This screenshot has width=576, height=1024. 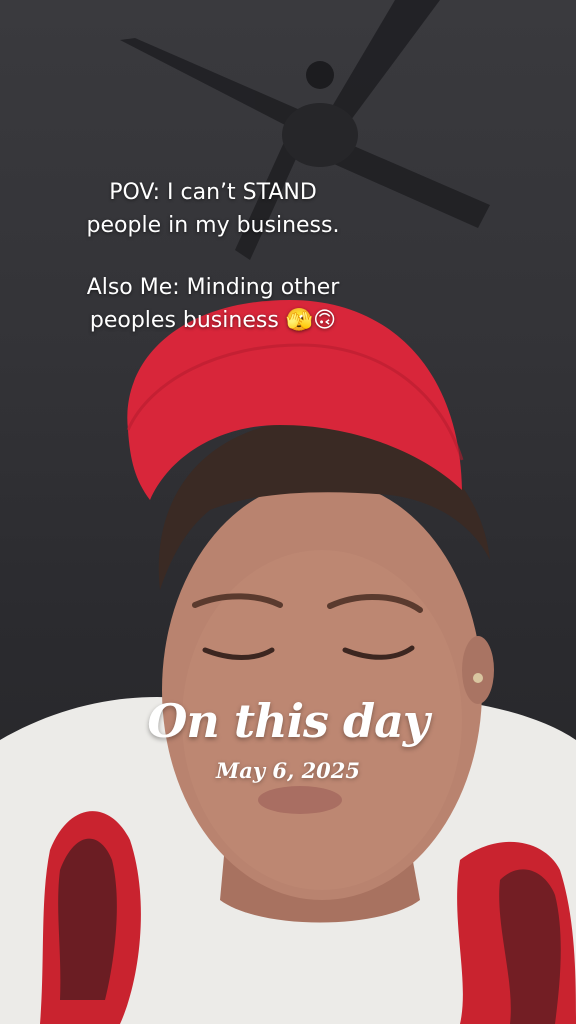 I want to click on caption-line: POV: I can’t STAND, so click(x=213, y=192).